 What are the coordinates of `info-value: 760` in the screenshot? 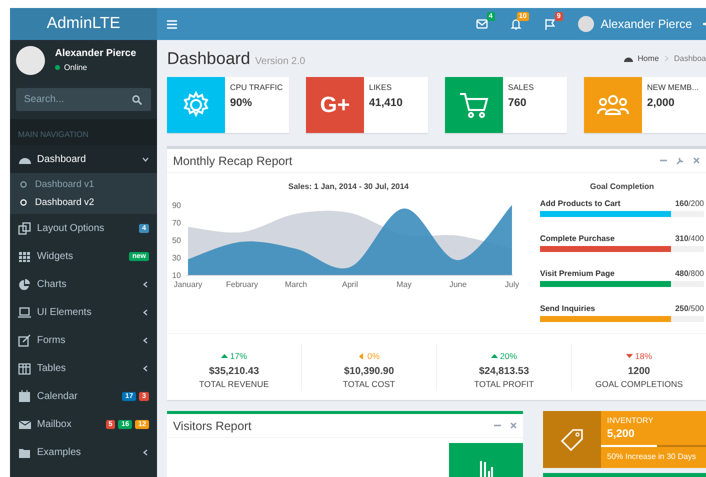 It's located at (518, 103).